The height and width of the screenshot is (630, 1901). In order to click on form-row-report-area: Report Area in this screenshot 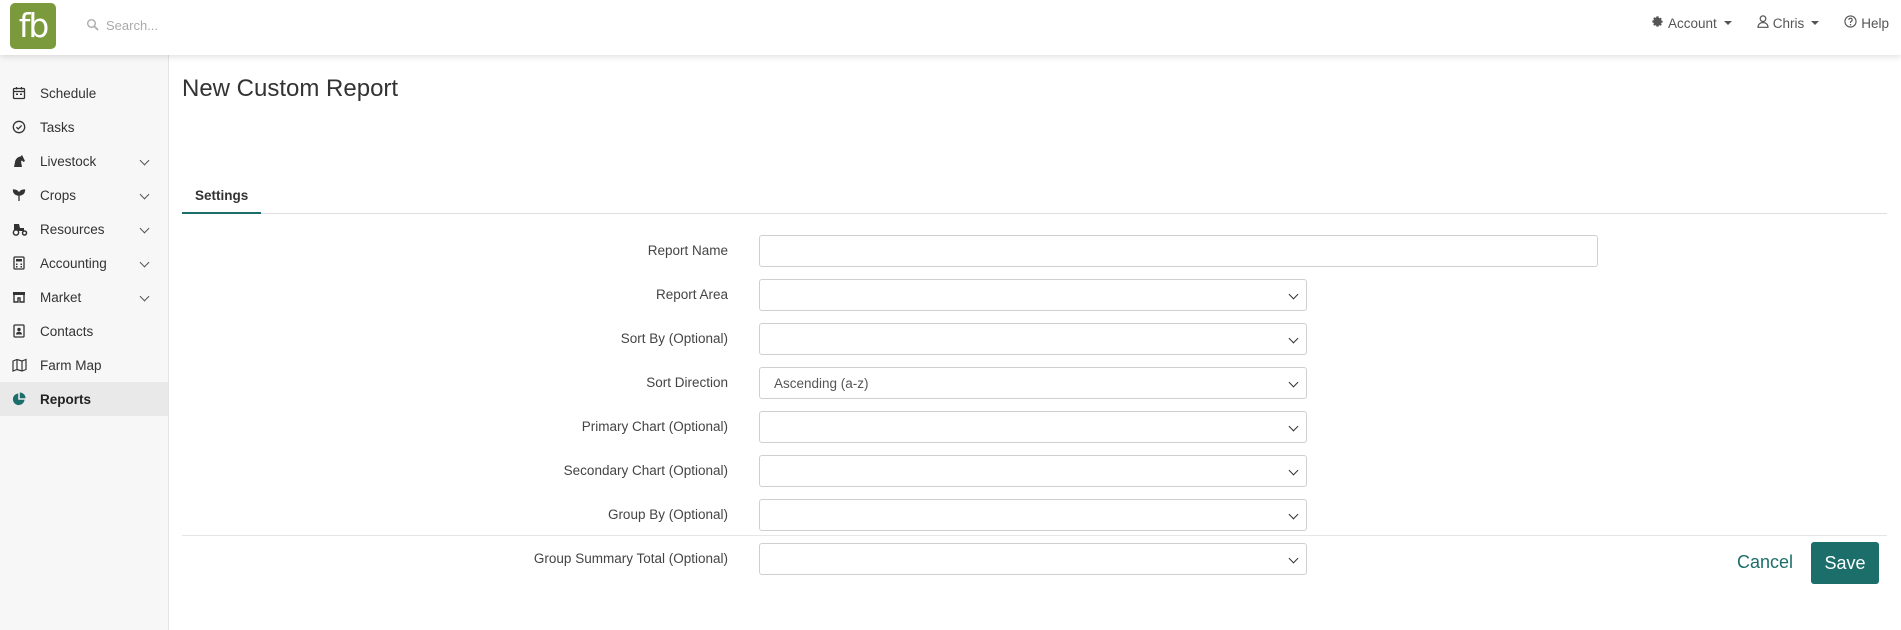, I will do `click(1034, 295)`.